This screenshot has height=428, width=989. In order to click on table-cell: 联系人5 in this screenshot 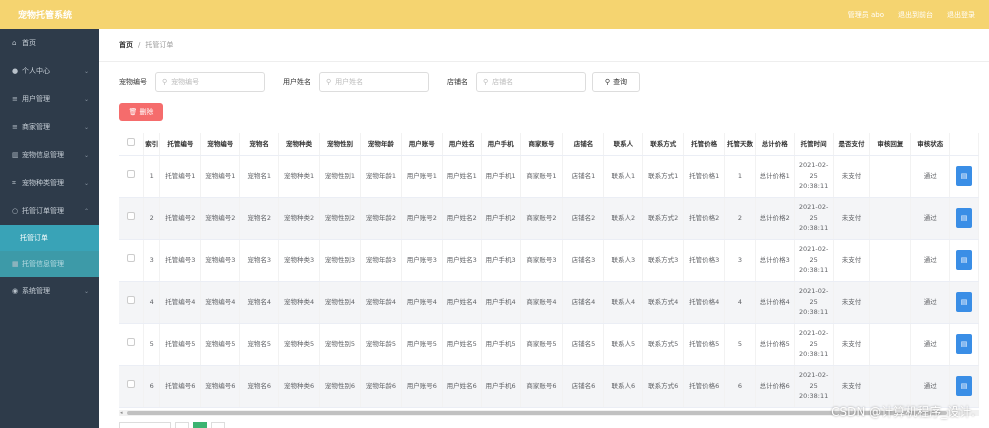, I will do `click(623, 344)`.